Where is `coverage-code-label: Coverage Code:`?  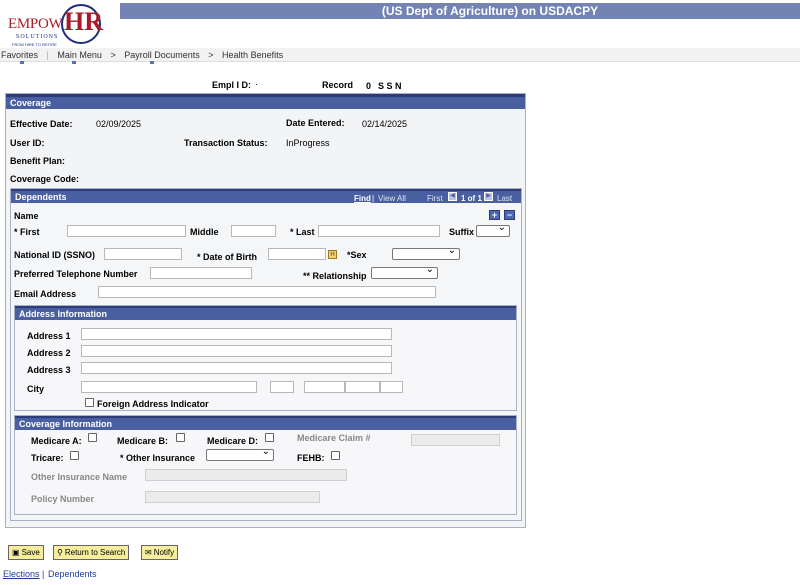
coverage-code-label: Coverage Code: is located at coordinates (45, 179).